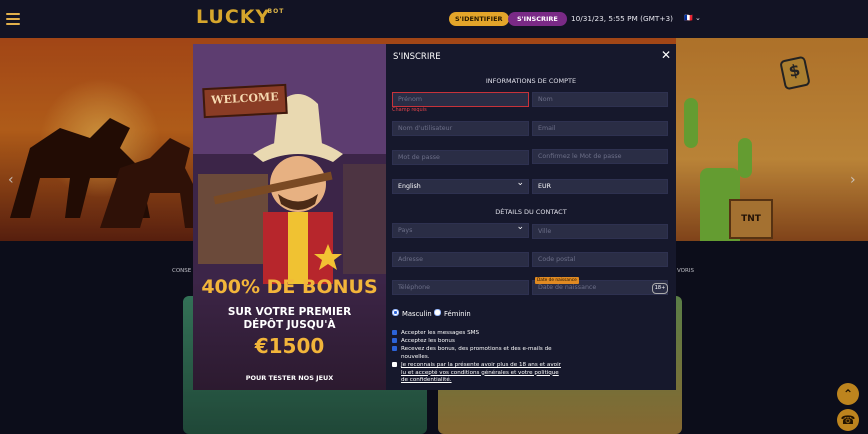 This screenshot has width=868, height=434. I want to click on close-icon: ✕, so click(666, 55).